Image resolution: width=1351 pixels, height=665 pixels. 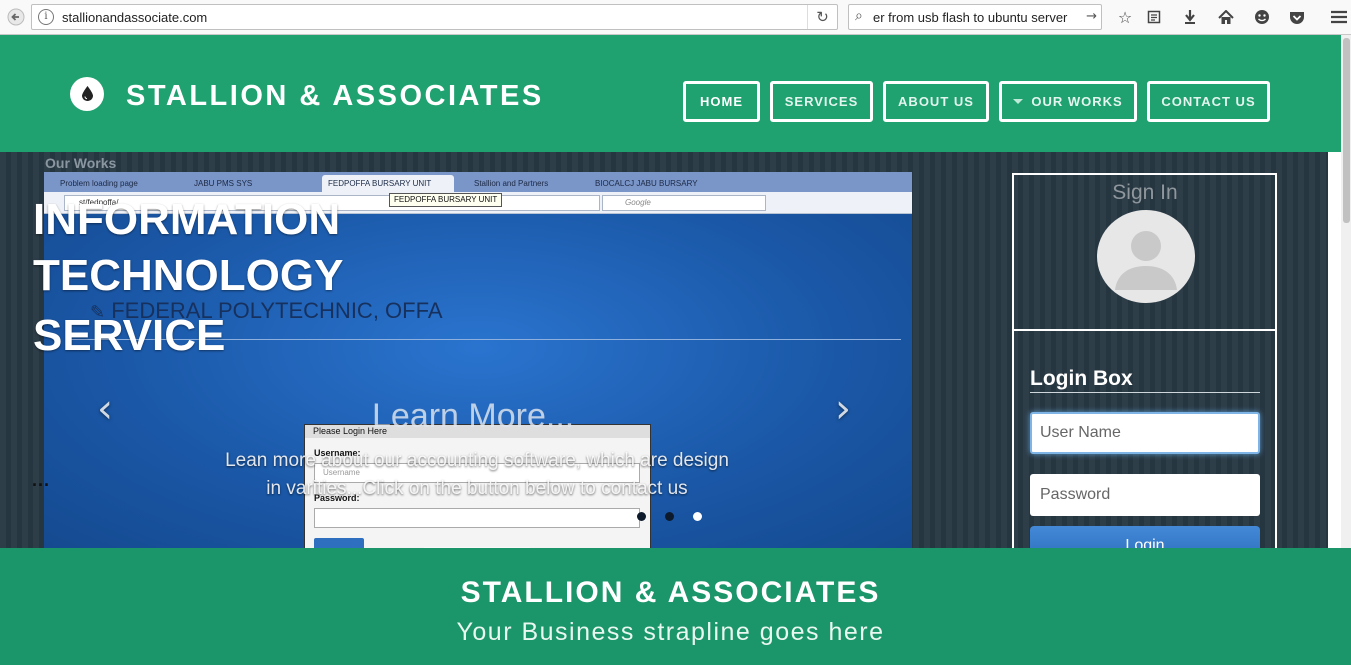 I want to click on go-arrow-icon: →, so click(x=1091, y=16).